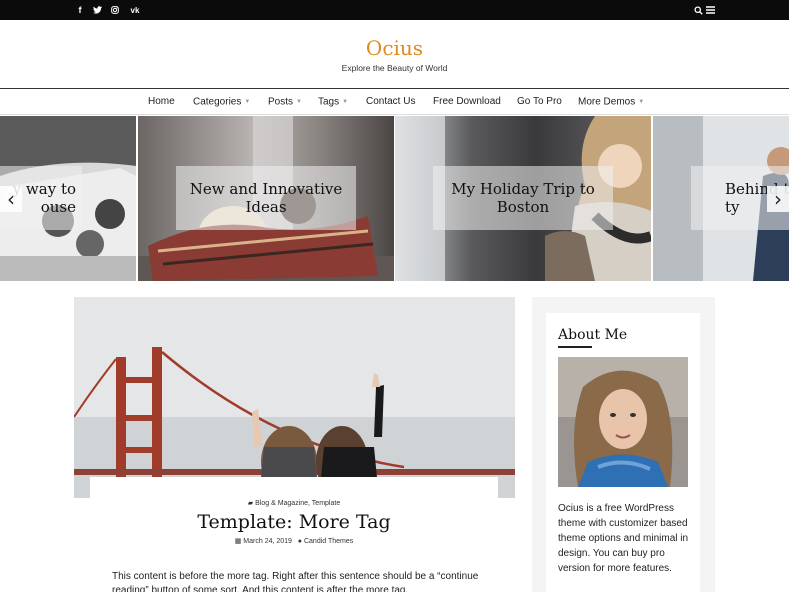 Image resolution: width=789 pixels, height=592 pixels. Describe the element at coordinates (300, 541) in the screenshot. I see `user-icon: ●` at that location.